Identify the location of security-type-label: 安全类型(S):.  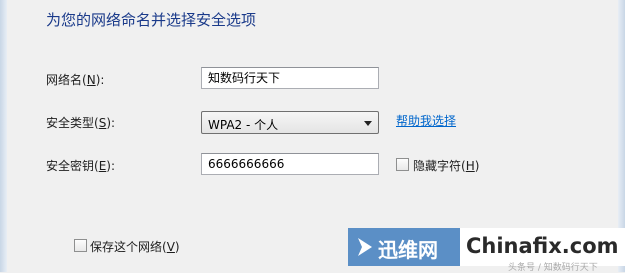
(81, 123).